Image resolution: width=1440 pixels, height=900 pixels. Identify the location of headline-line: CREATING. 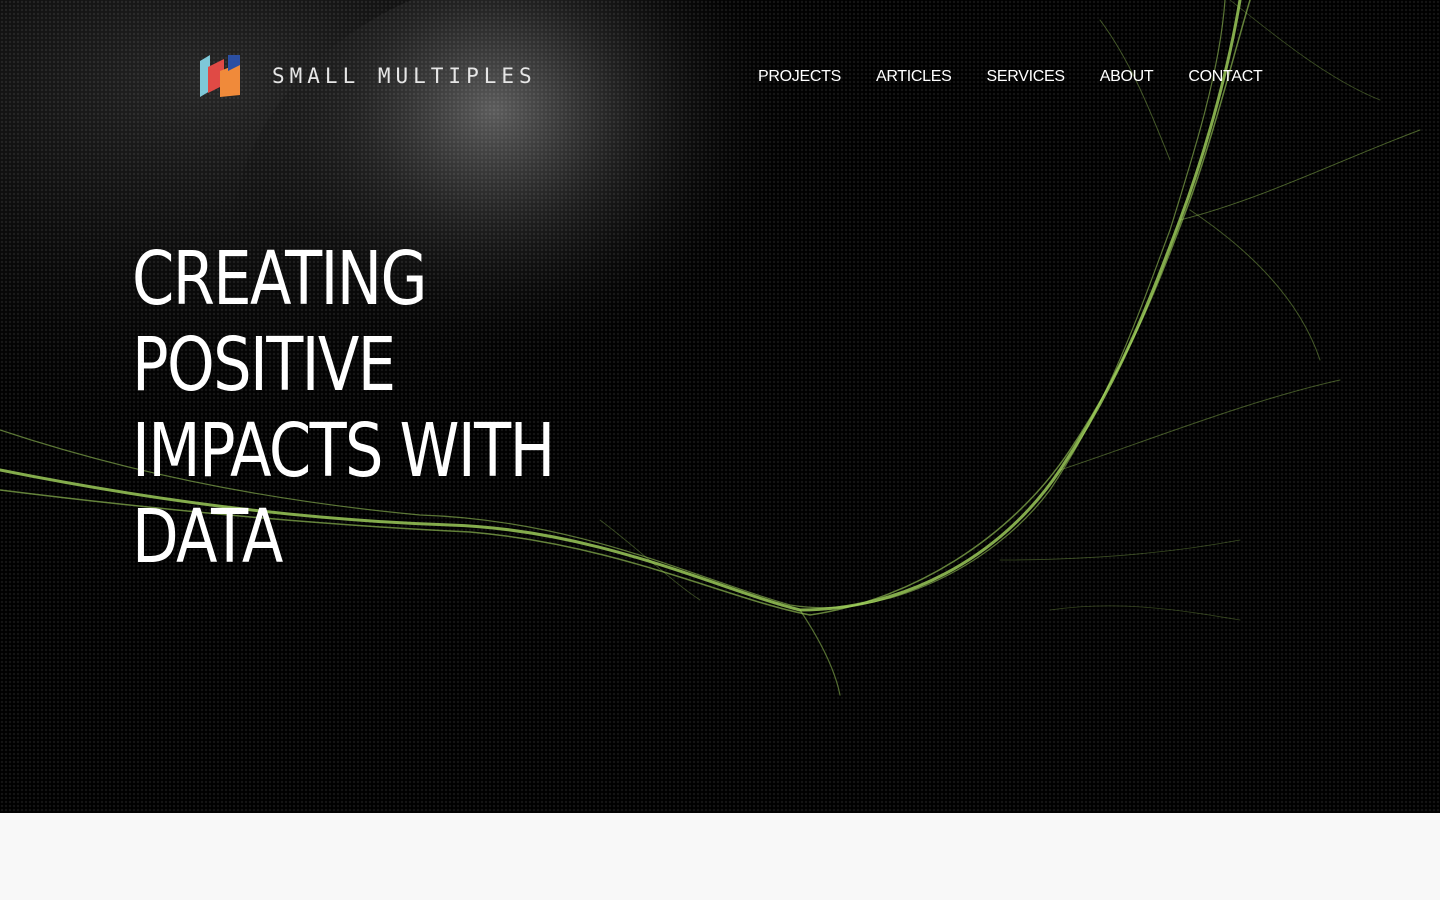
(280, 279).